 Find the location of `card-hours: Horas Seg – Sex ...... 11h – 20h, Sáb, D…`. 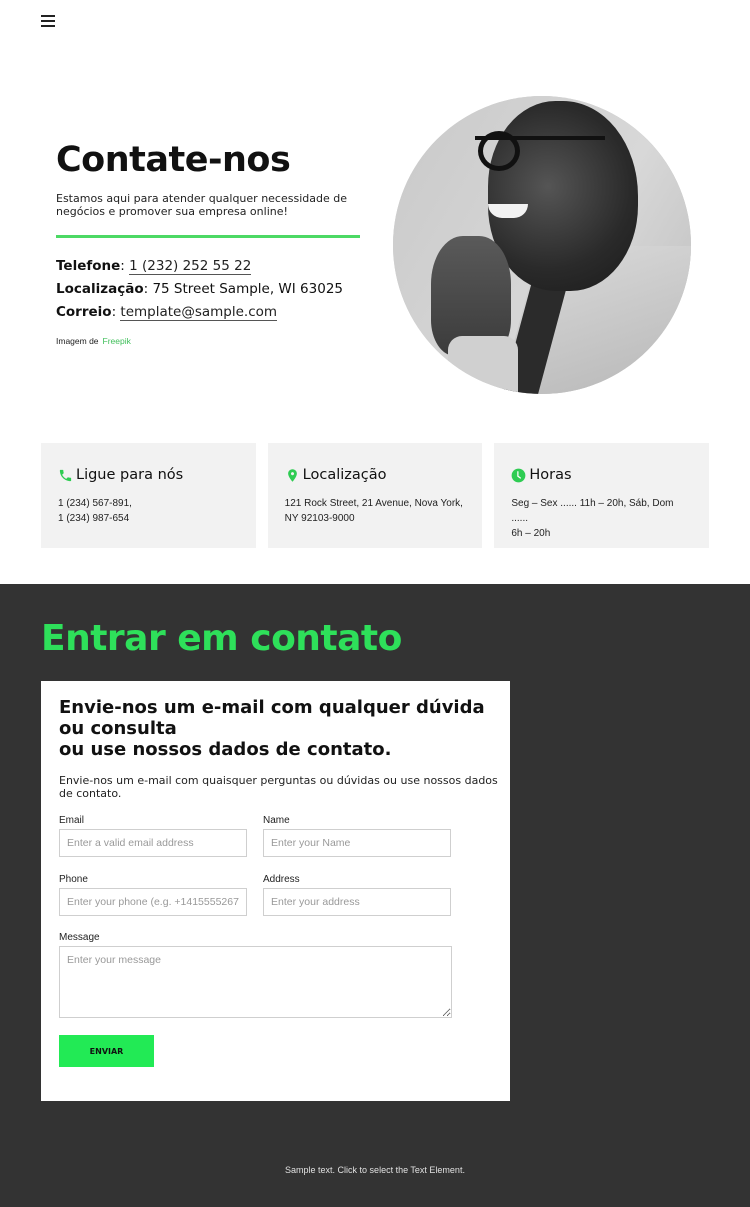

card-hours: Horas Seg – Sex ...... 11h – 20h, Sáb, D… is located at coordinates (602, 495).